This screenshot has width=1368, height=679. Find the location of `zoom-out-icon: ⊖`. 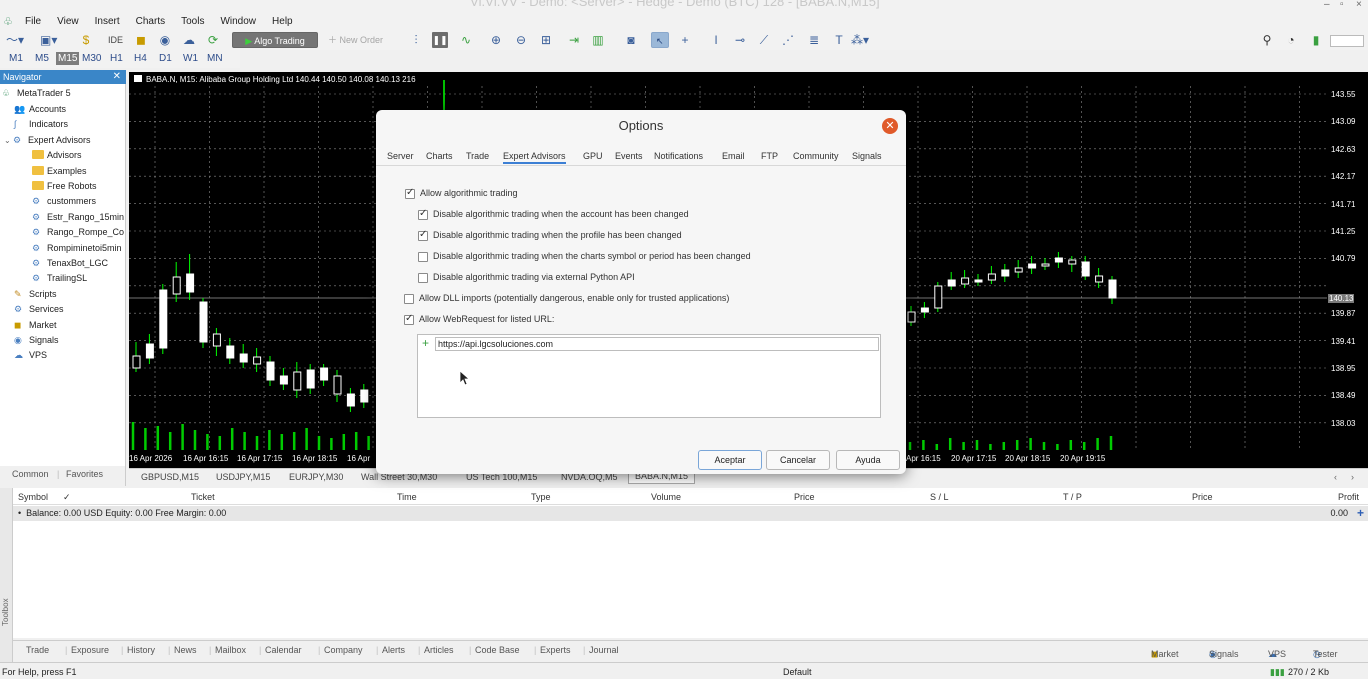

zoom-out-icon: ⊖ is located at coordinates (521, 40).